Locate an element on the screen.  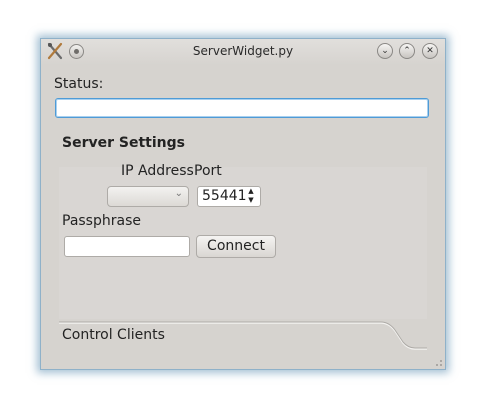
resize-grip-icon is located at coordinates (439, 363).